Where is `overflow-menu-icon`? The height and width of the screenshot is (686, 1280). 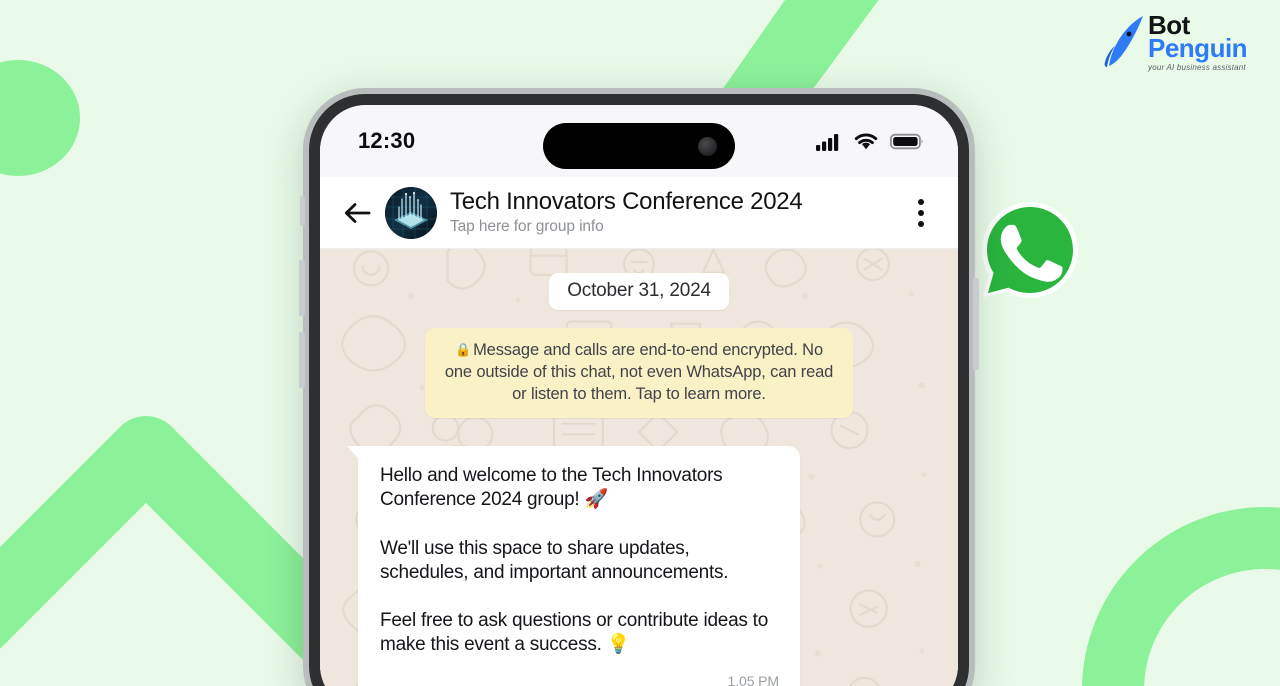
overflow-menu-icon is located at coordinates (921, 213).